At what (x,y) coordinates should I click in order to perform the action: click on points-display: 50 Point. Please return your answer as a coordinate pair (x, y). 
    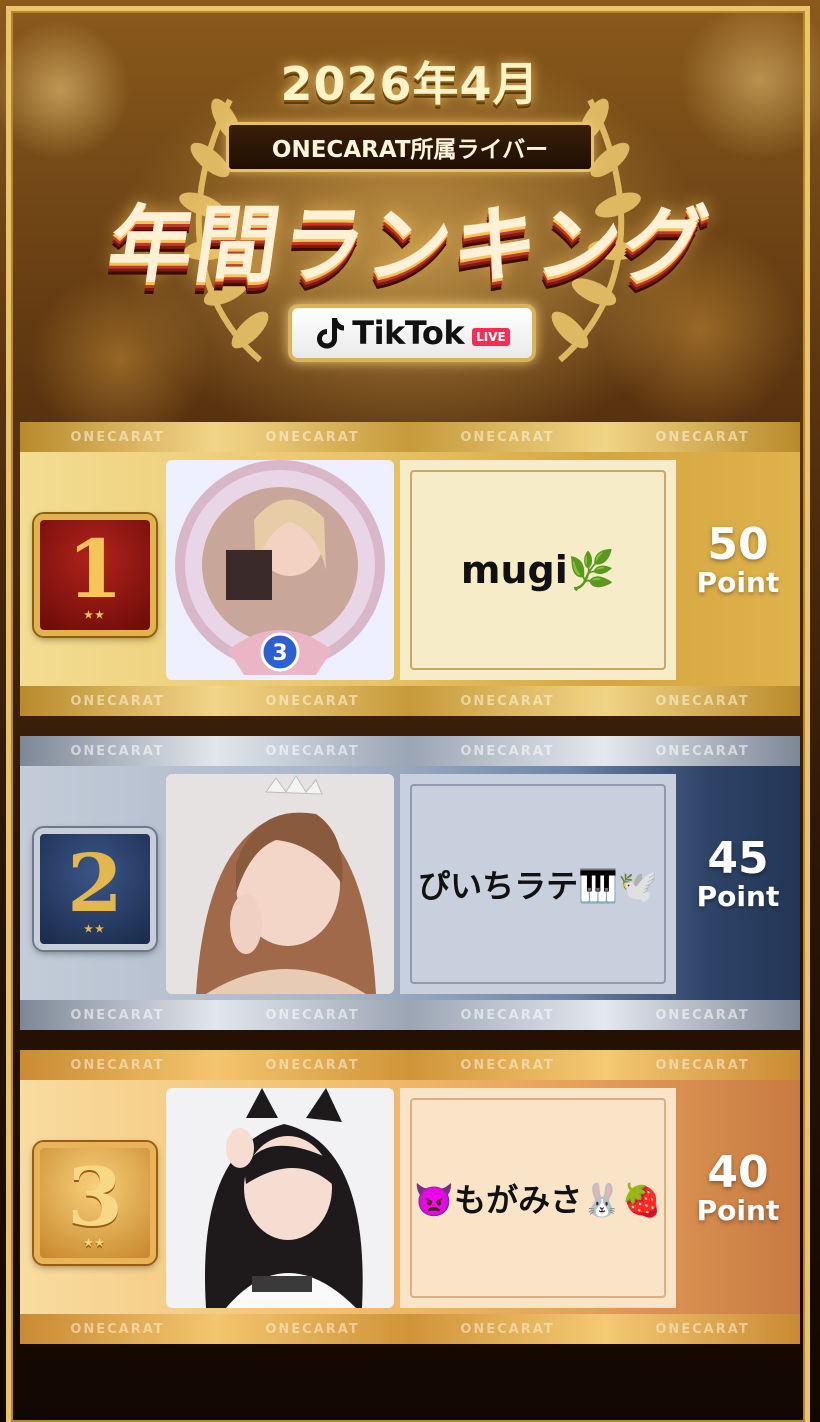
    Looking at the image, I should click on (738, 560).